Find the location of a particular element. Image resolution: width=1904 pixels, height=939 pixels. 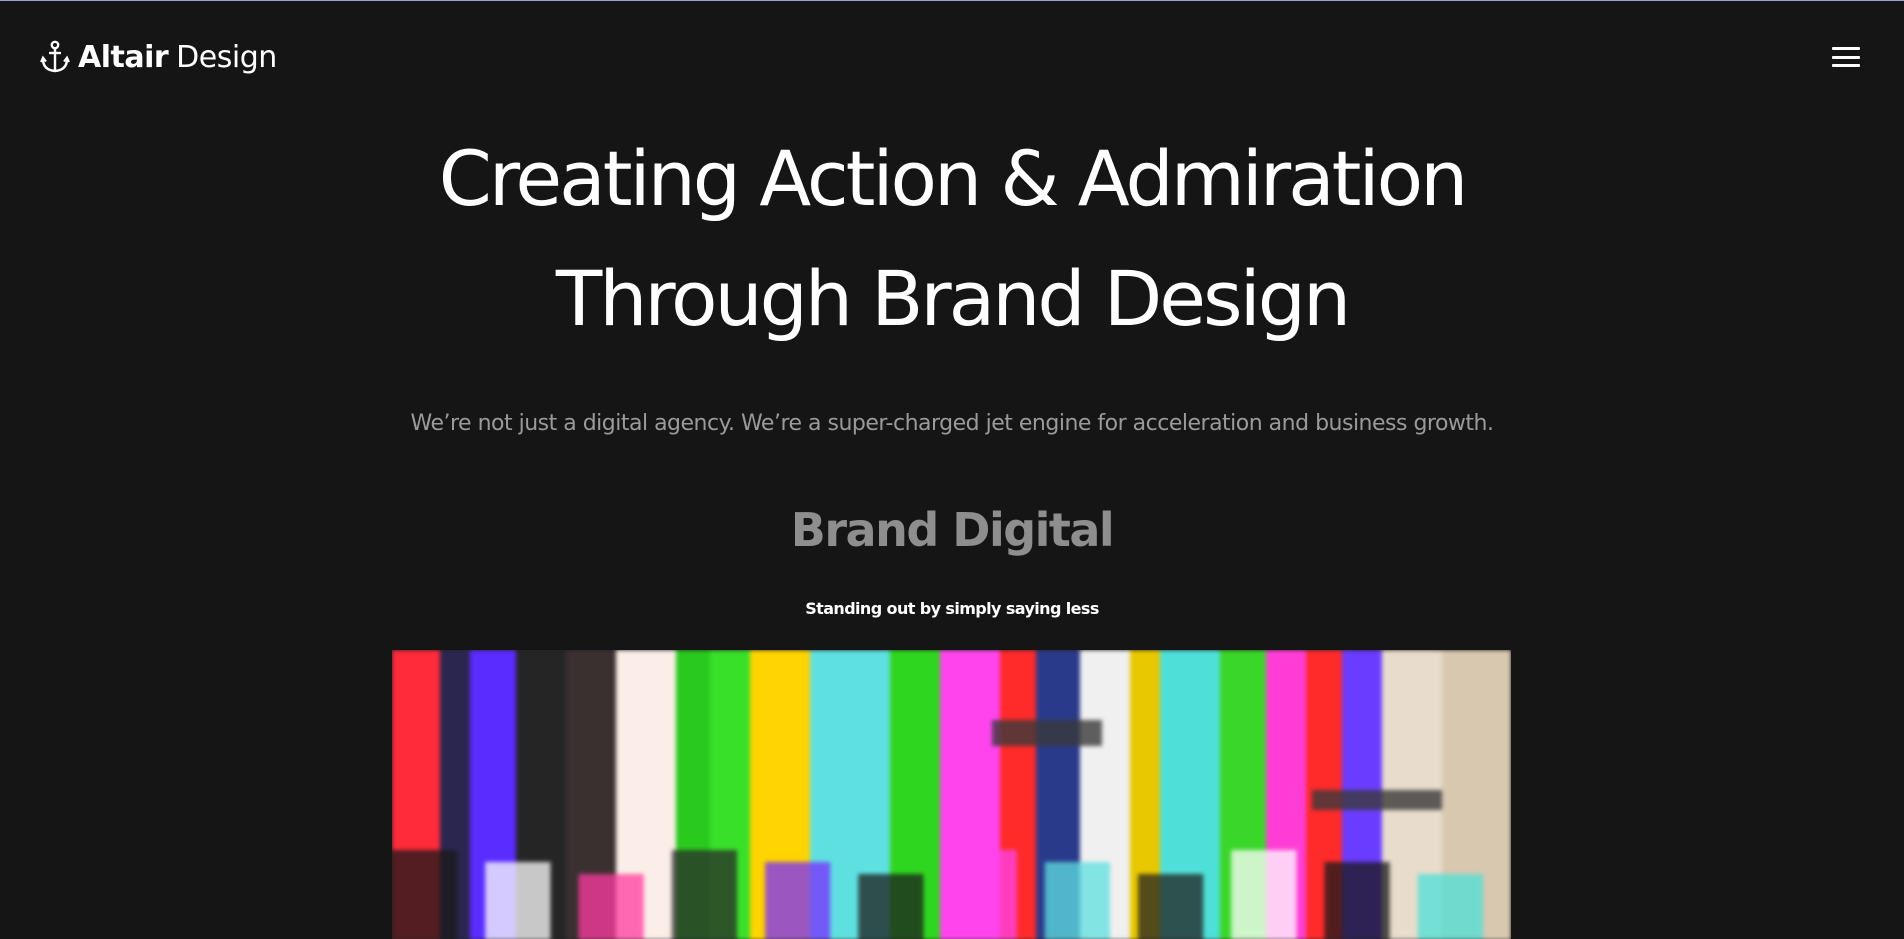

logo-text: Altair Design is located at coordinates (177, 57).